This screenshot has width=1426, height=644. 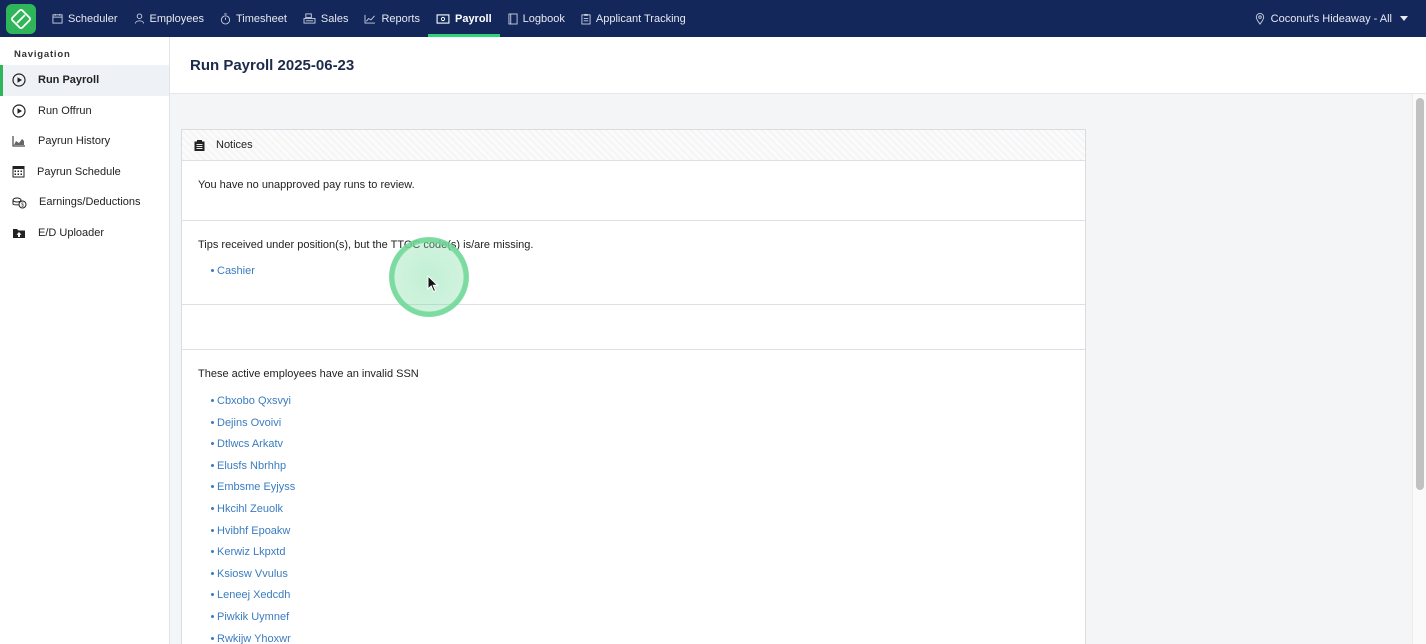 I want to click on nav-scheduler: Scheduler, so click(x=85, y=18).